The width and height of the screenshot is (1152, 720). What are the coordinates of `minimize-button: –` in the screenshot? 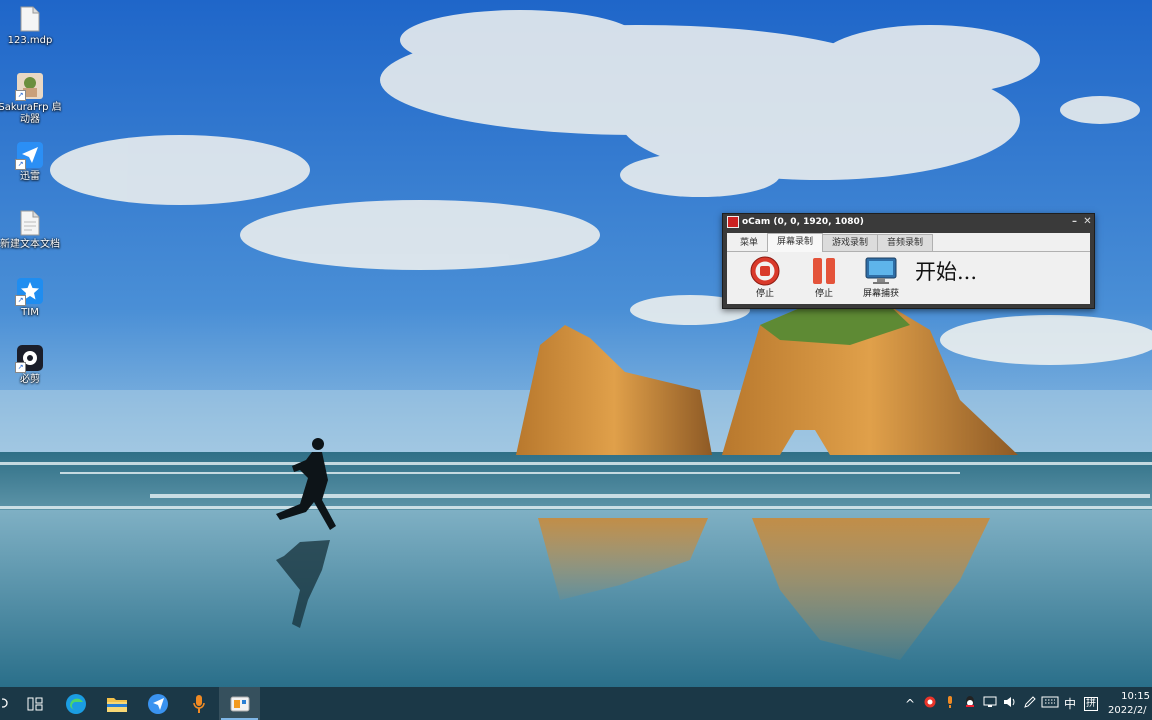 It's located at (1074, 222).